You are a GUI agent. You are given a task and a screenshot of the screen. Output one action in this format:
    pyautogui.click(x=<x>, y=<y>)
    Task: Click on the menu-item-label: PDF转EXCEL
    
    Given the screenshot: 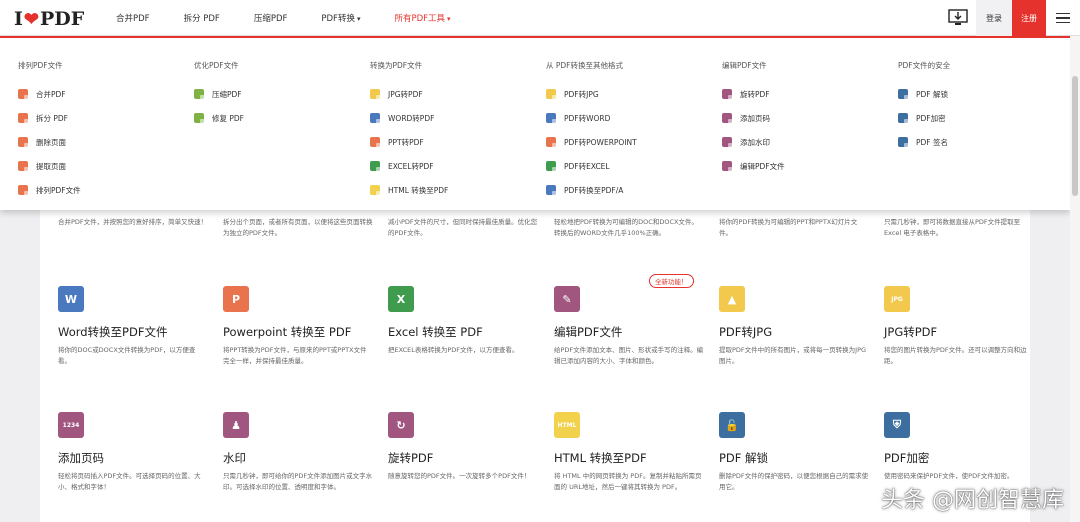 What is the action you would take?
    pyautogui.click(x=587, y=166)
    